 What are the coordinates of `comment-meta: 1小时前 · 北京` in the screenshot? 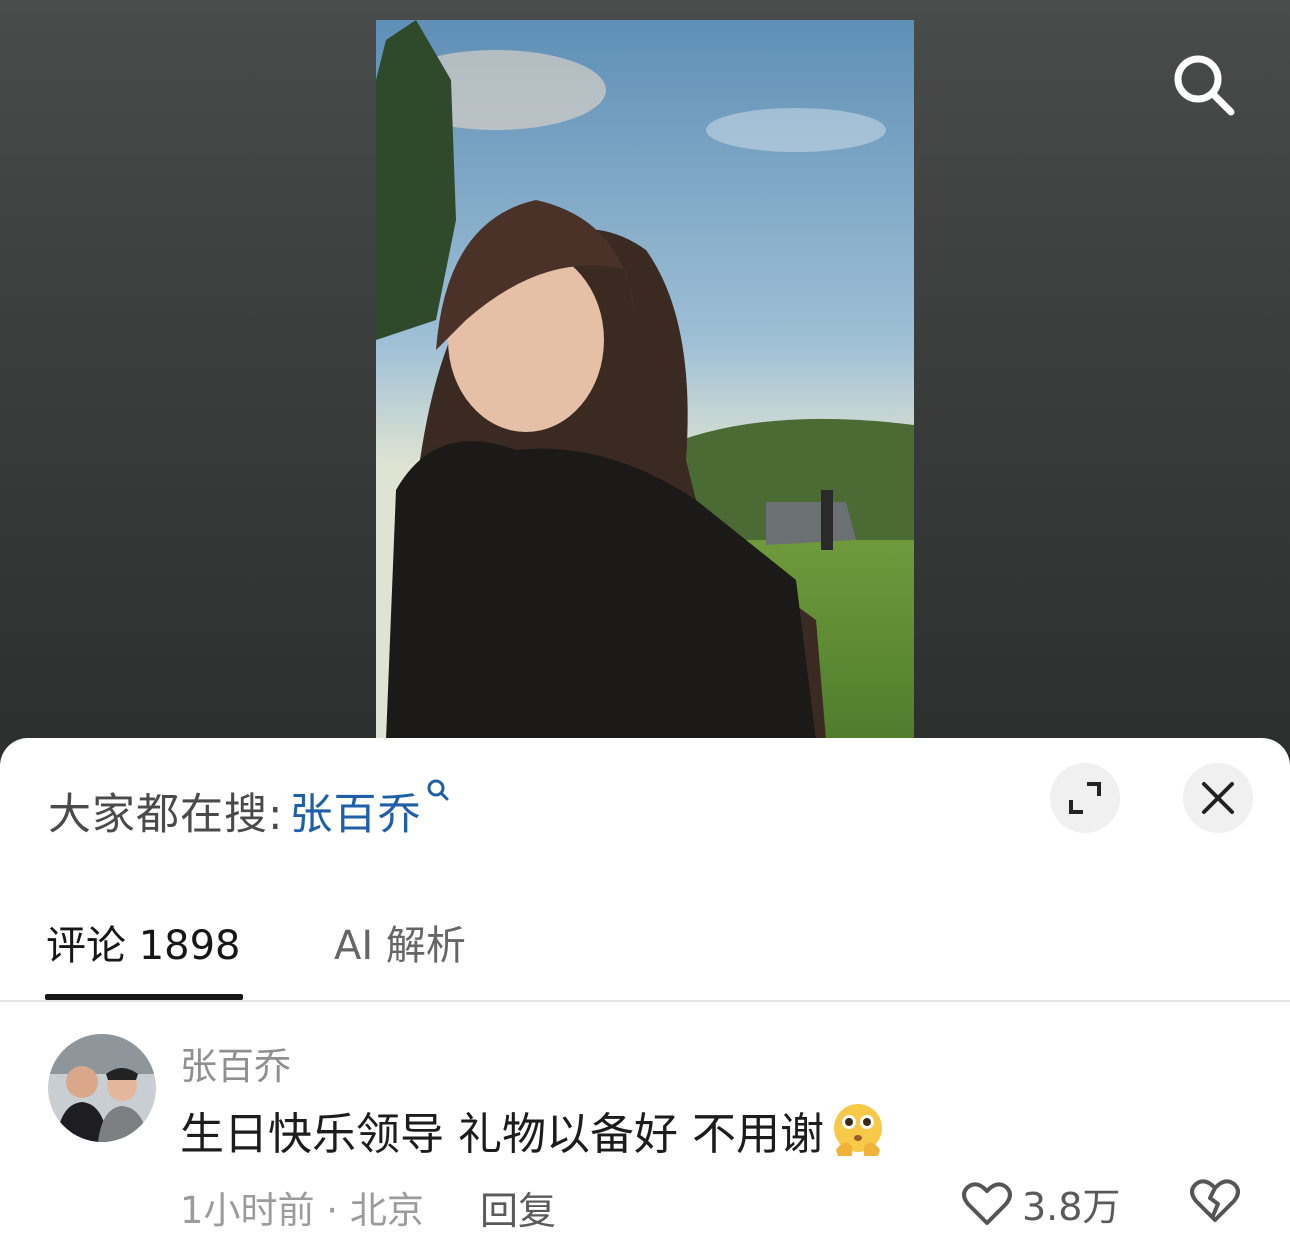 It's located at (302, 1210).